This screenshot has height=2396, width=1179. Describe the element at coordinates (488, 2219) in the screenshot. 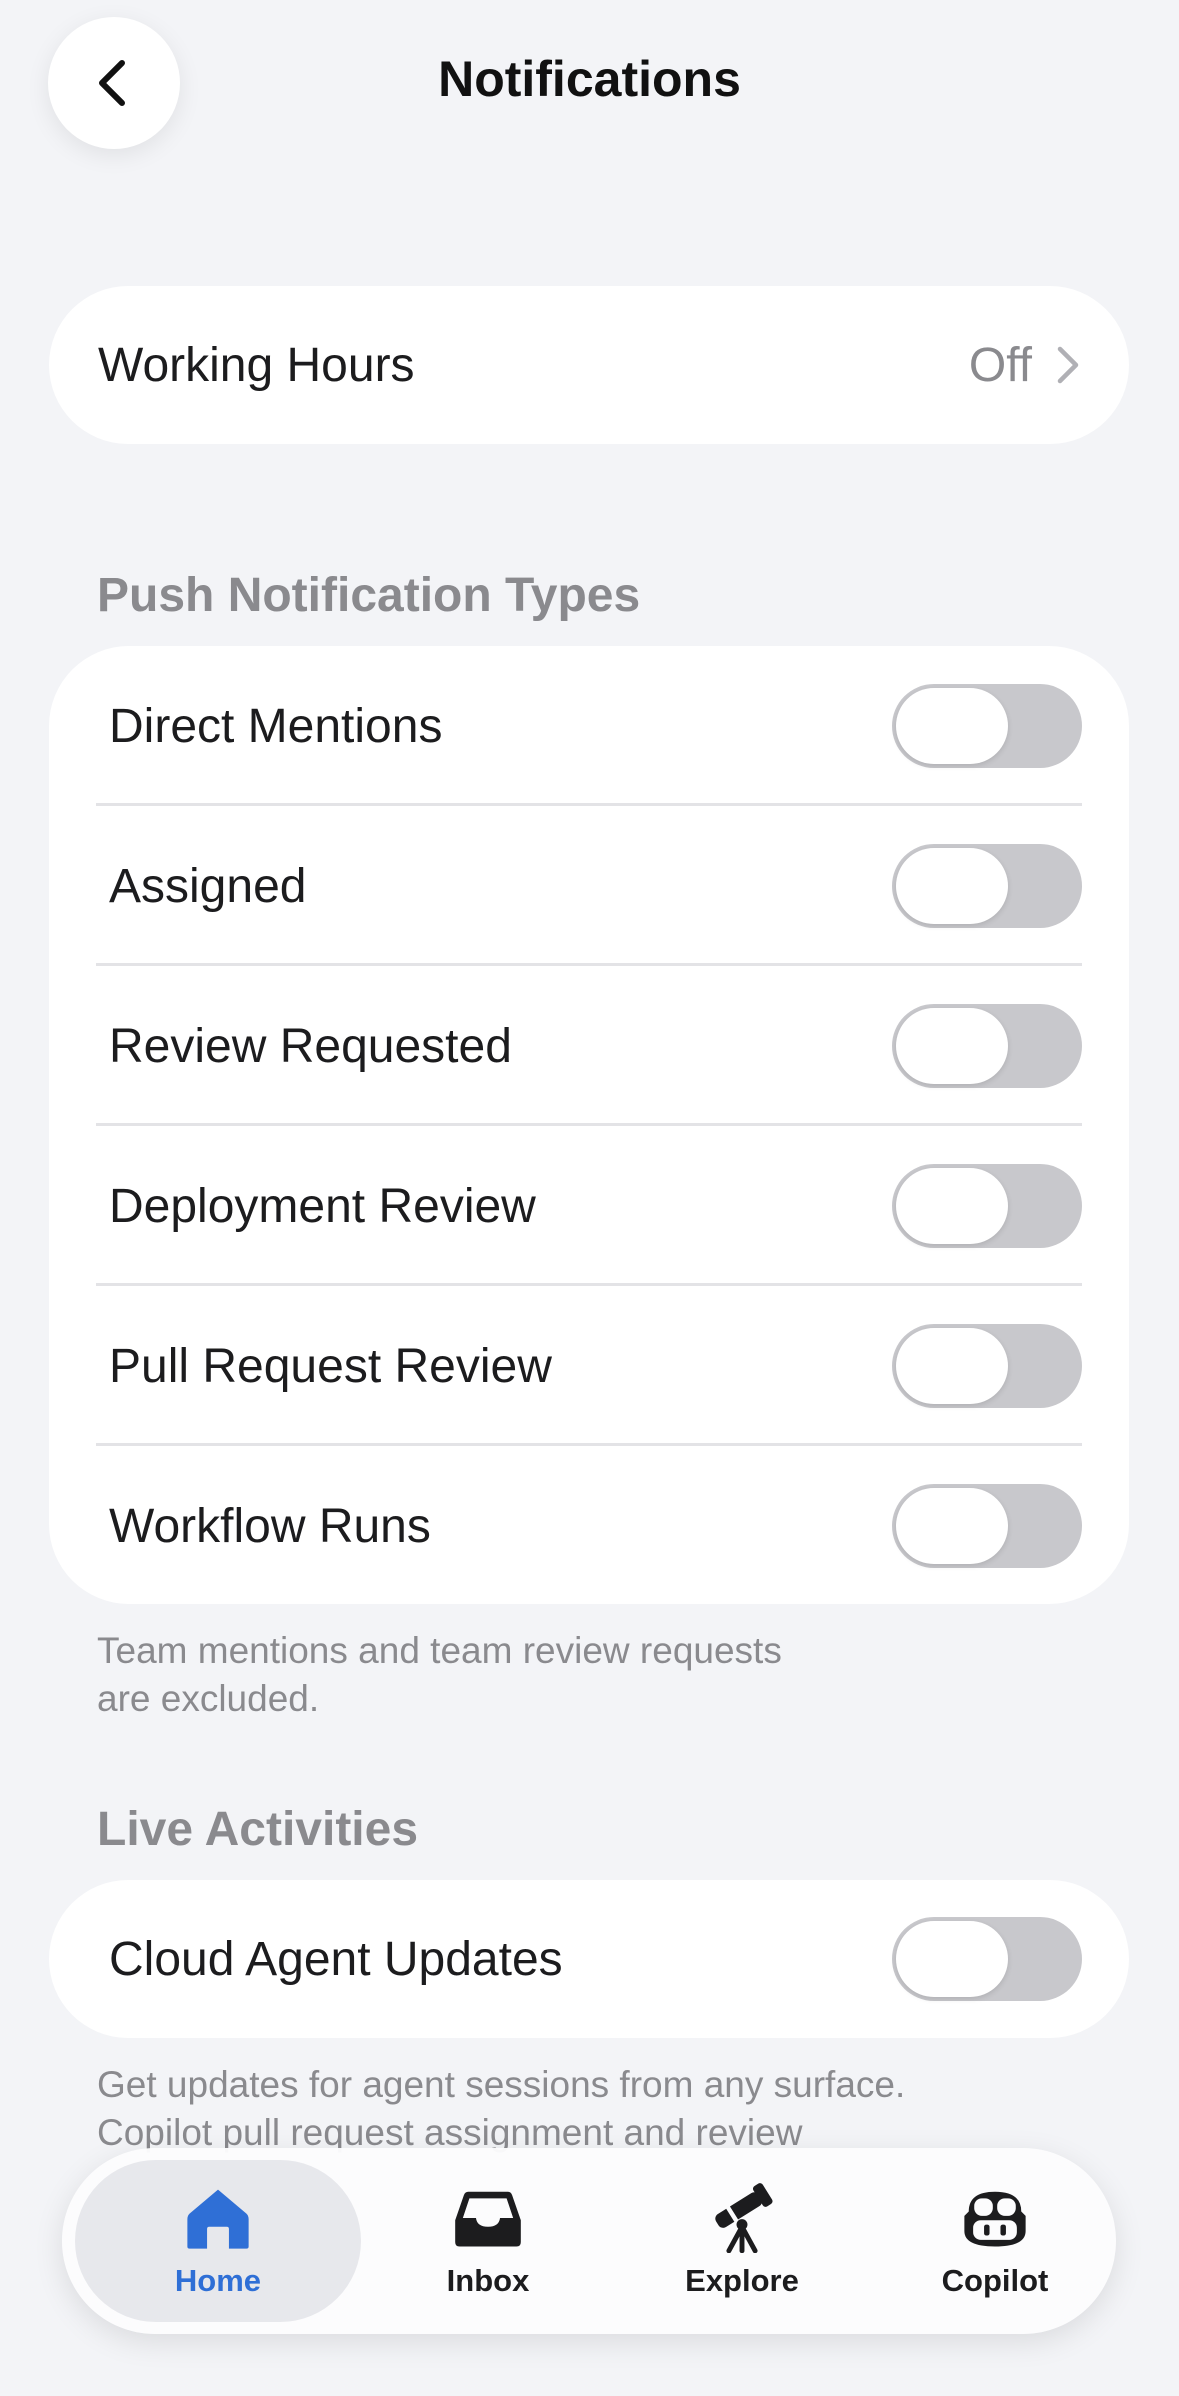

I see `inbox-icon` at that location.